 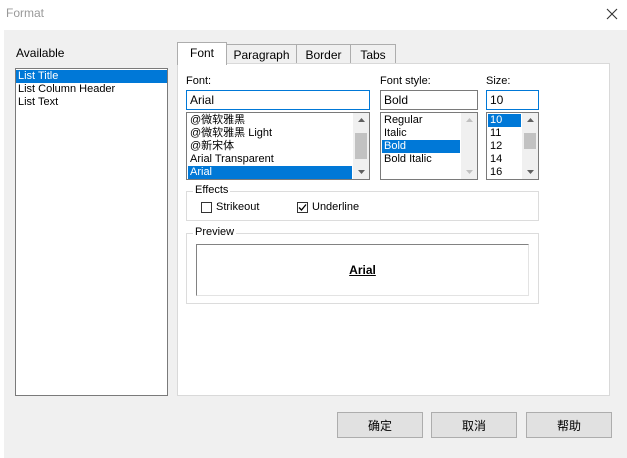 What do you see at coordinates (215, 232) in the screenshot?
I see `preview-label: Preview` at bounding box center [215, 232].